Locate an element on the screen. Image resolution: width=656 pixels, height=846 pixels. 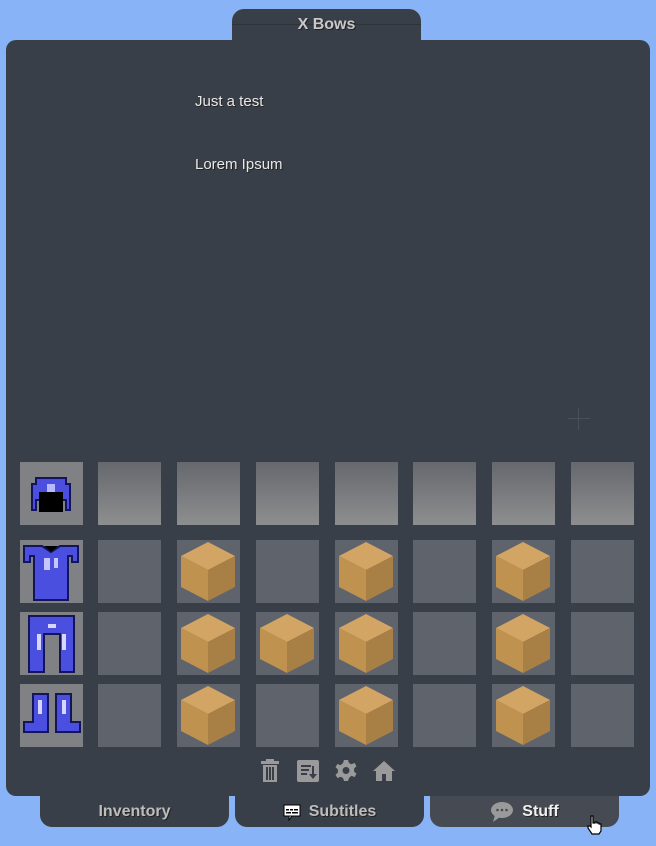
tab-label: Stuff is located at coordinates (540, 811).